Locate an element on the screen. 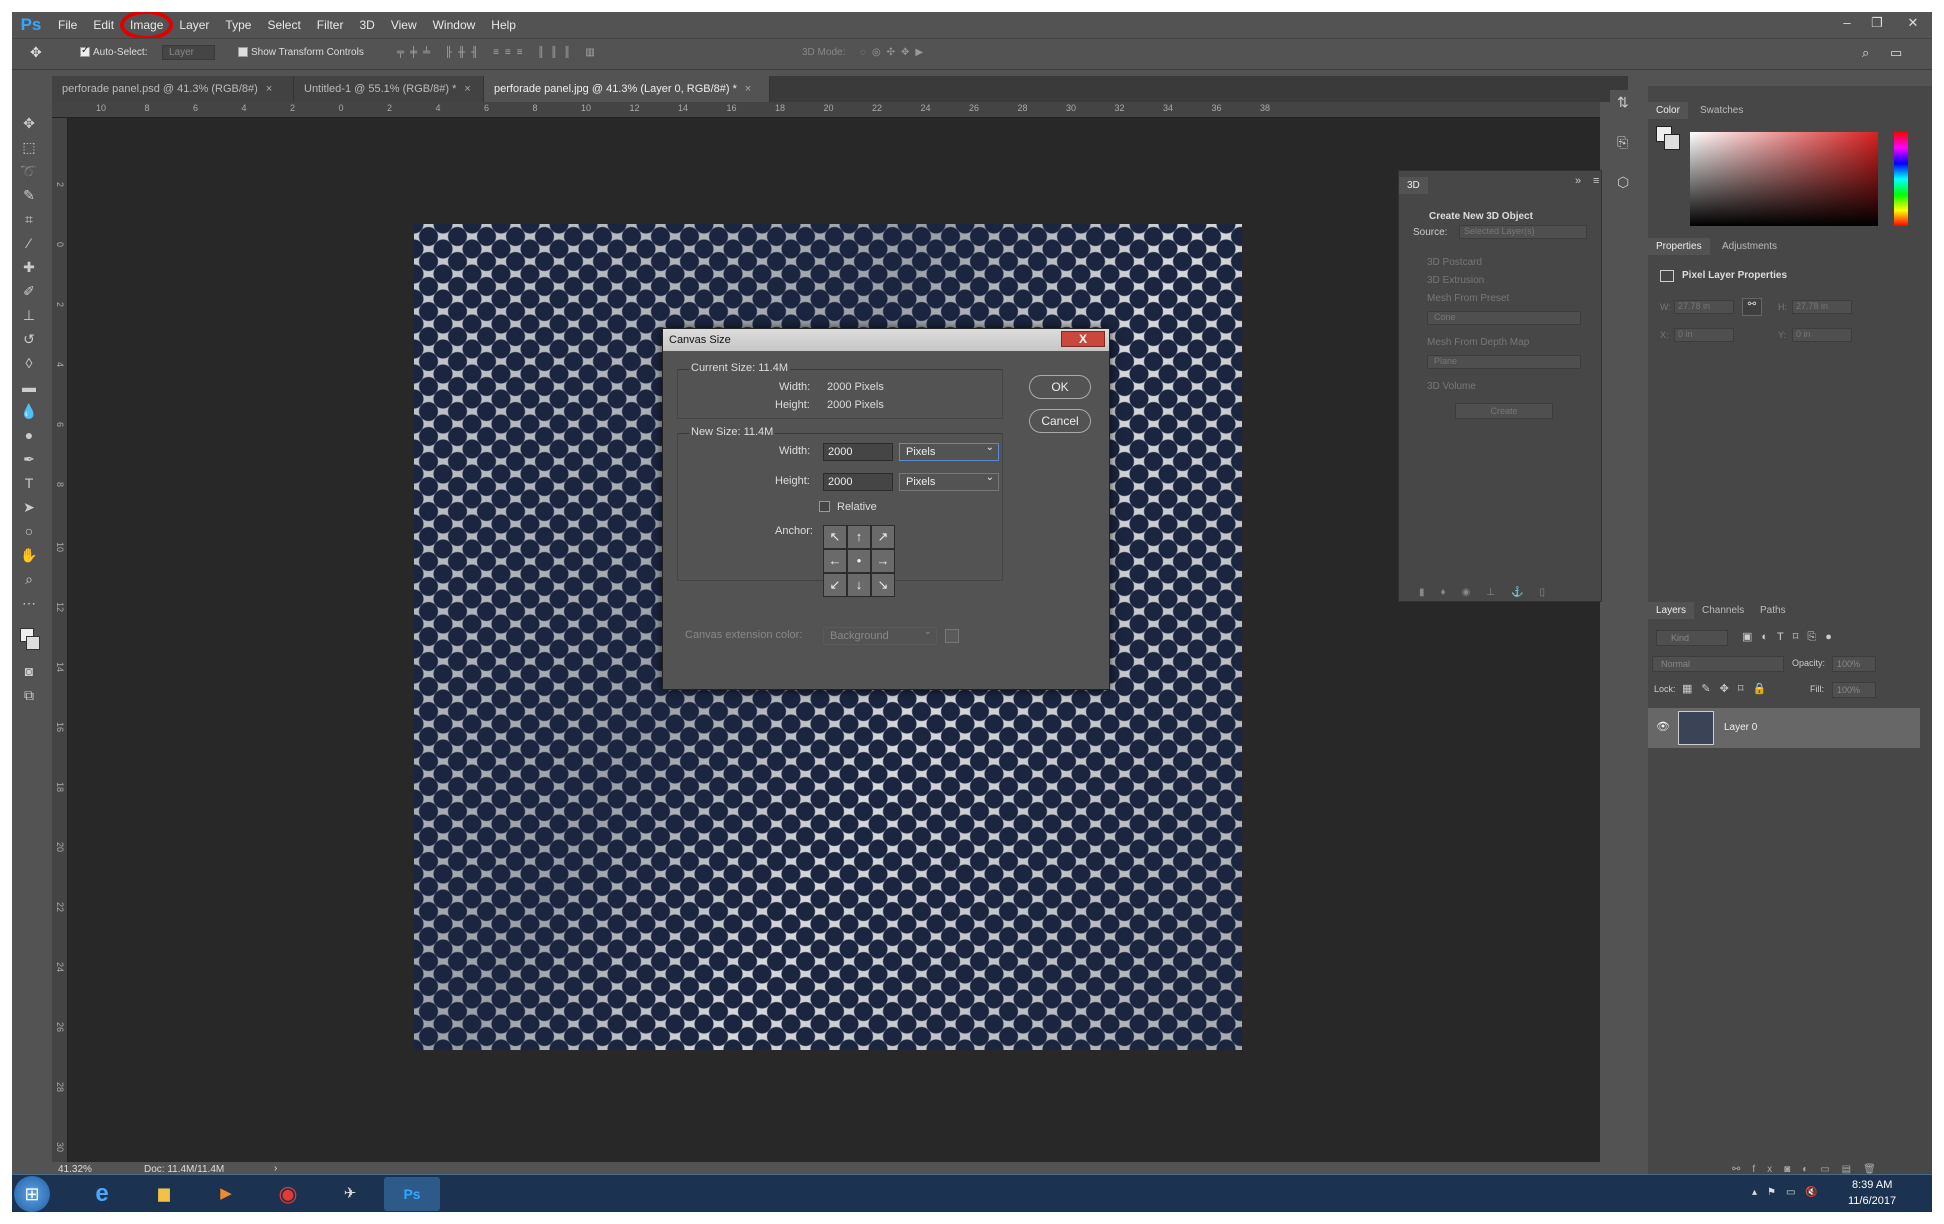 The image size is (1944, 1224). show-transform-checkbox: Show Transform Controls is located at coordinates (301, 52).